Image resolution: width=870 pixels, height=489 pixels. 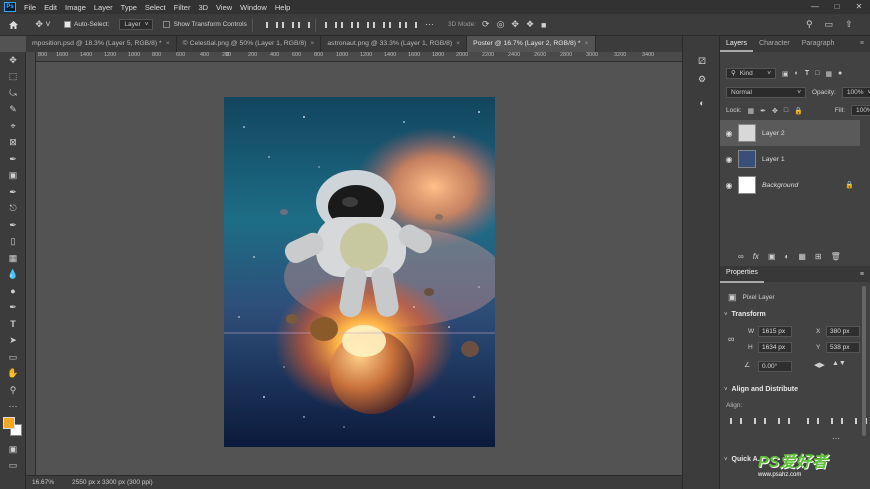 I want to click on opacity-input: 100% ˅, so click(x=855, y=92).